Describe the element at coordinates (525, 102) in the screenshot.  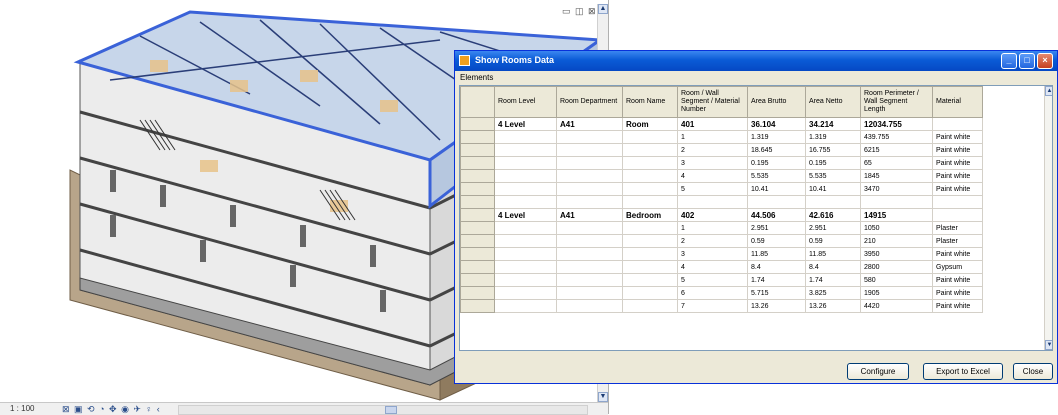
I see `column-header-room-level: Room Level` at that location.